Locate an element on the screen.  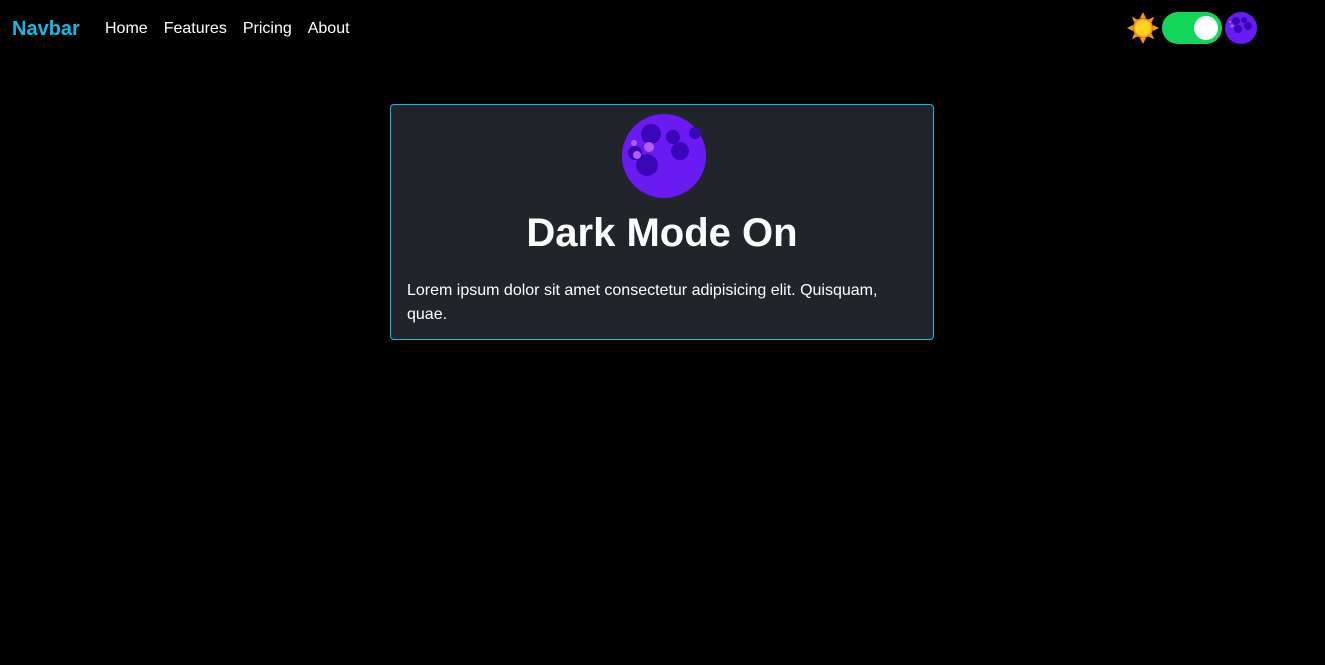
theme-switch is located at coordinates (1192, 28).